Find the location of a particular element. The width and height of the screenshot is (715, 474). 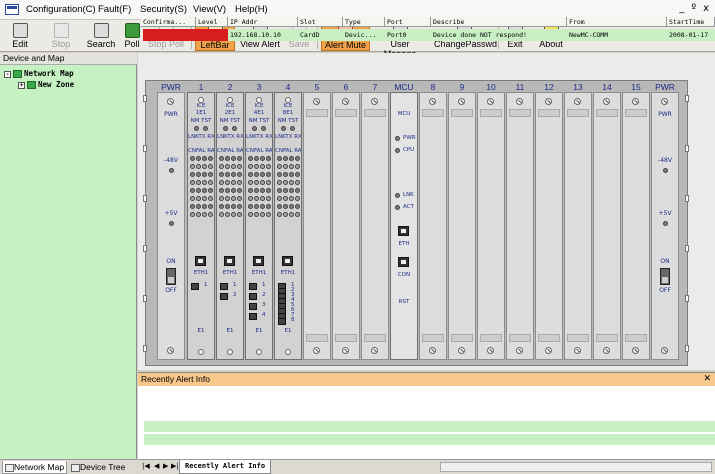

column-header-type: Type is located at coordinates (364, 22).